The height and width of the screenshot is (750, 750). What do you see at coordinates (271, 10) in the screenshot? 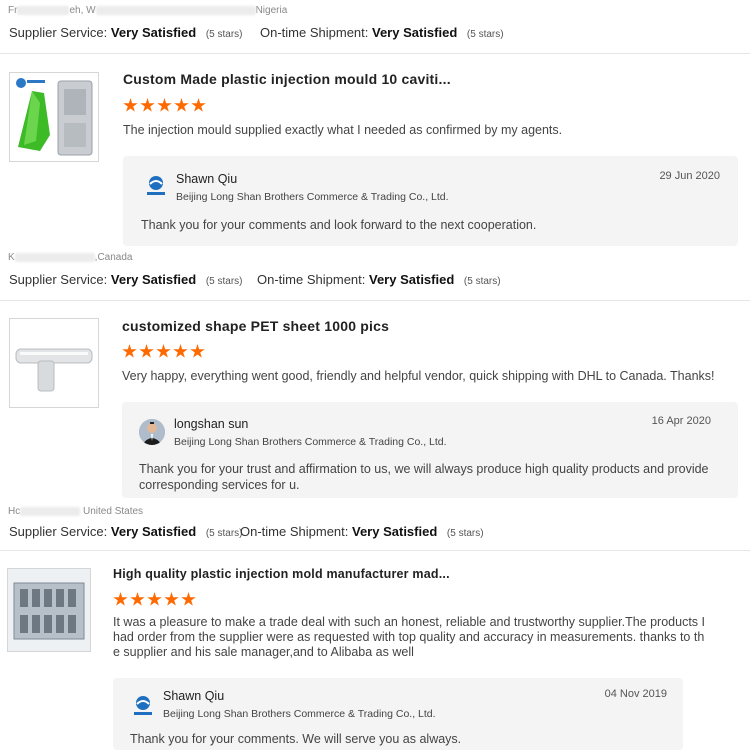
I see `reviewer-country: Nigeria` at bounding box center [271, 10].